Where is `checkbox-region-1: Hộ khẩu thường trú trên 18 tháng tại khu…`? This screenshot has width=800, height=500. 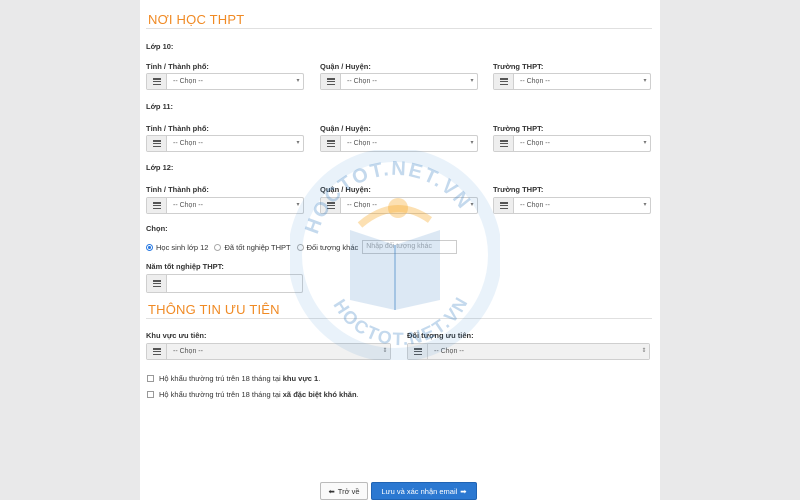
checkbox-region-1: Hộ khẩu thường trú trên 18 tháng tại khu… is located at coordinates (233, 378).